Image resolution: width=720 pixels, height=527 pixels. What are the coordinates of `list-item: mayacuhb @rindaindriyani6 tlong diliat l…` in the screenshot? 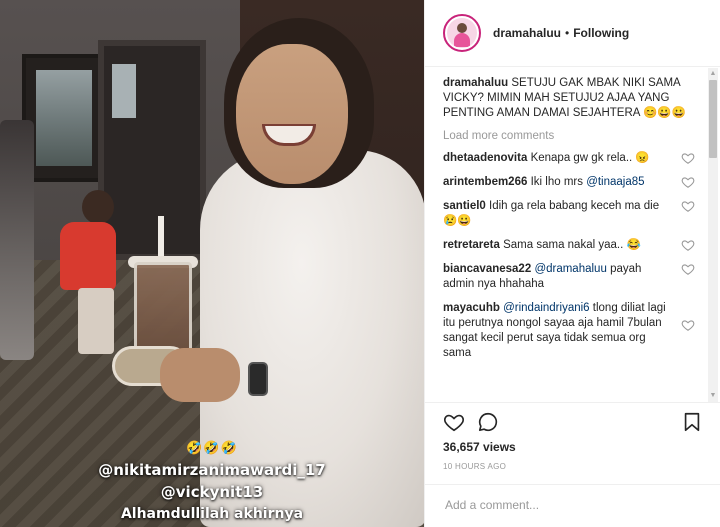 It's located at (569, 331).